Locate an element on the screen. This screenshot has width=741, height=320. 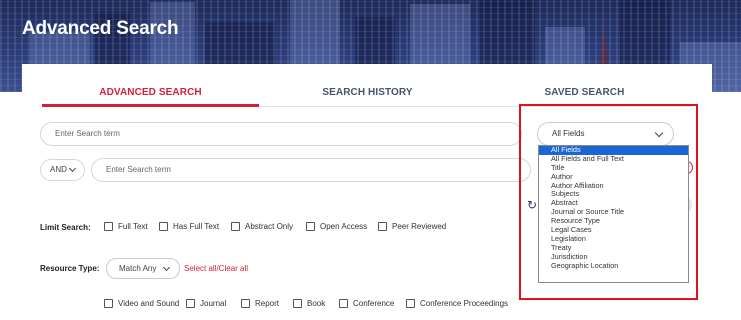
operator-select: AND is located at coordinates (62, 170).